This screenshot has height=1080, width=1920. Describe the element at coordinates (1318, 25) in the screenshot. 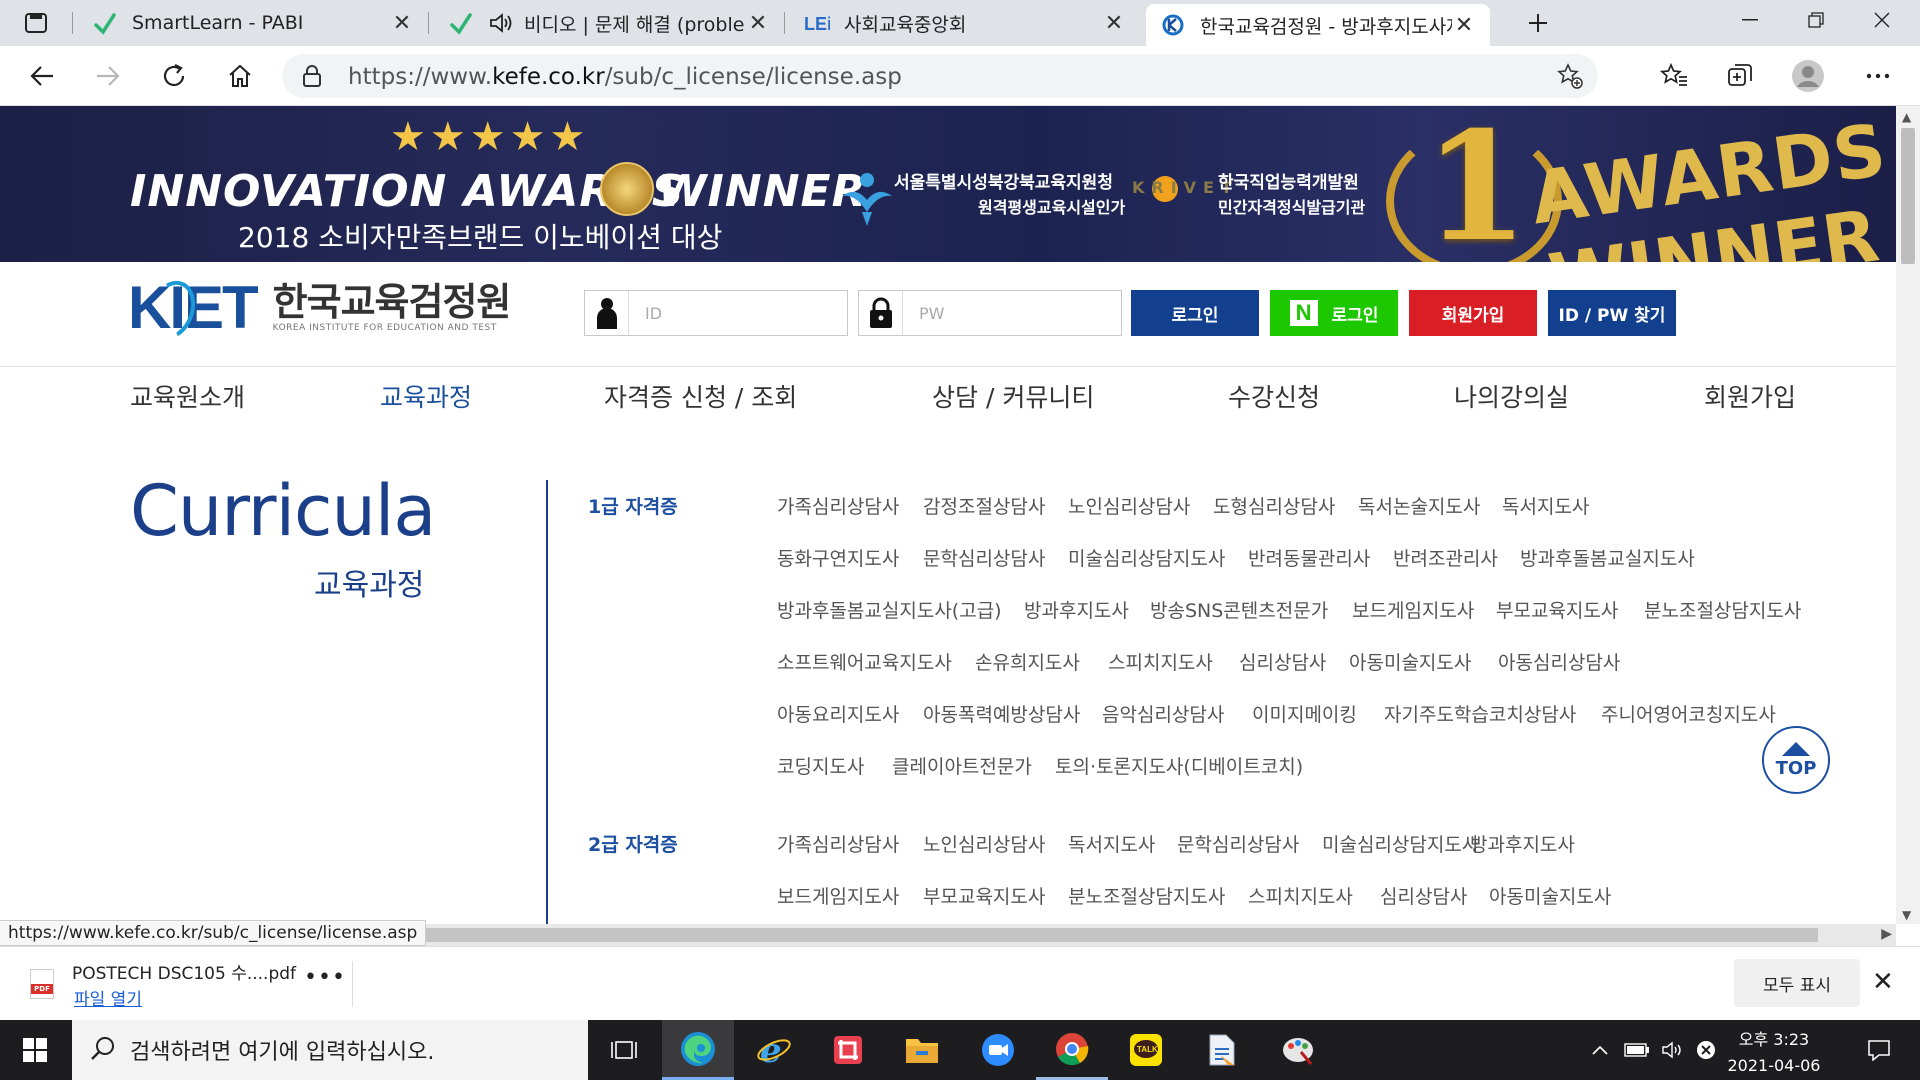

I see `tab-kefe: 한국교육검정원 - 방과후지도사자 ✕` at that location.